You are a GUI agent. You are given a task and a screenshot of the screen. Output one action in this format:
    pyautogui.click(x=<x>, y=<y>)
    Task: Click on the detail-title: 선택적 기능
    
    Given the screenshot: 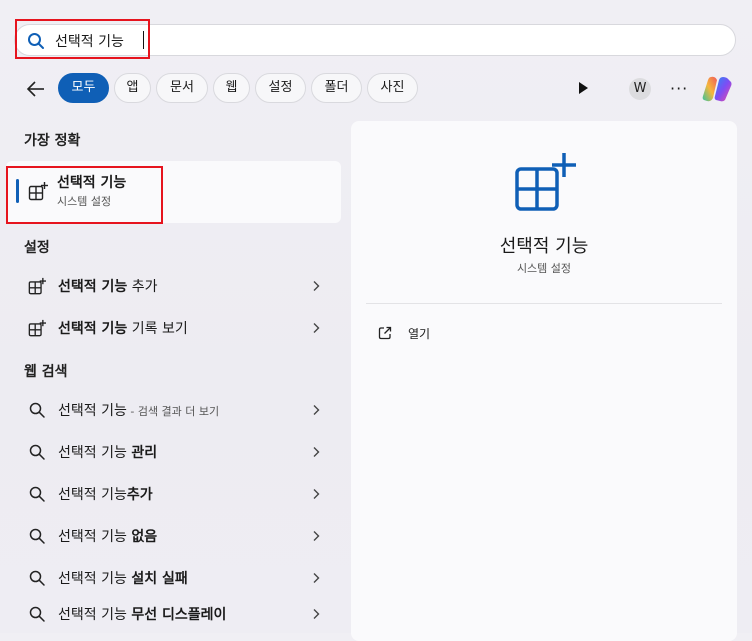 What is the action you would take?
    pyautogui.click(x=544, y=246)
    